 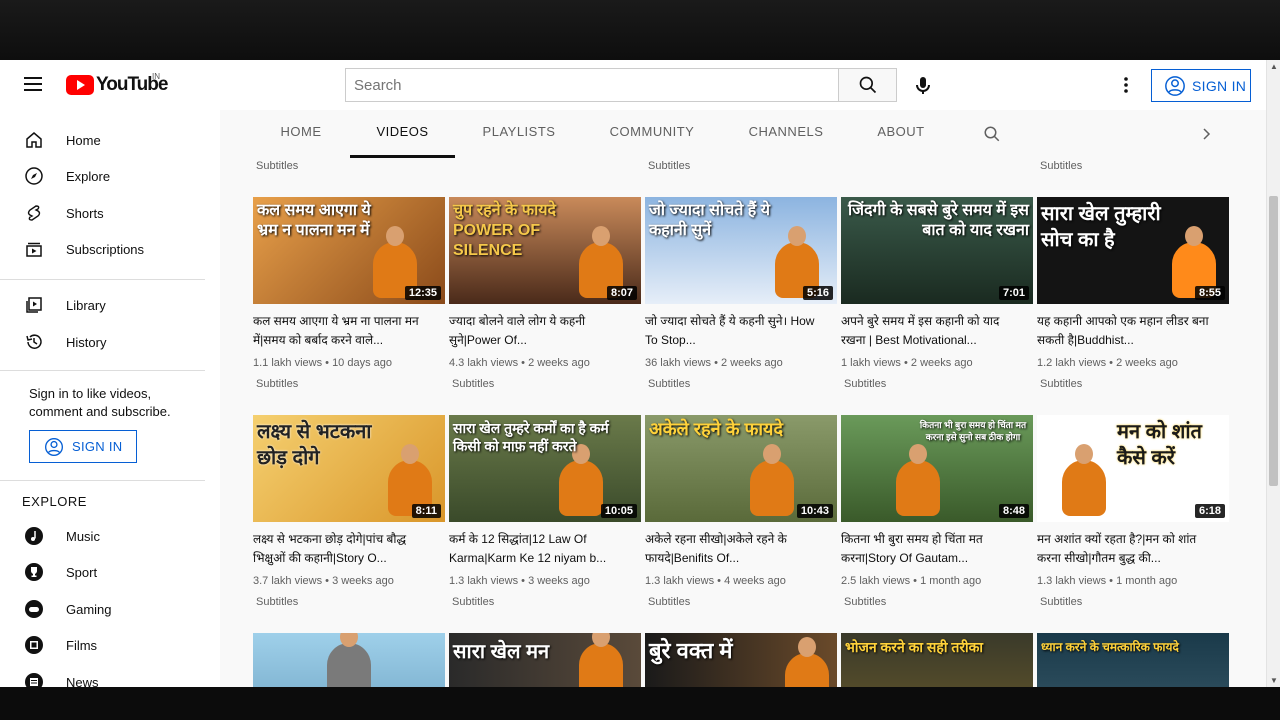 I want to click on thumbnail-text: भोजन करने का सही तरीका, so click(x=914, y=647).